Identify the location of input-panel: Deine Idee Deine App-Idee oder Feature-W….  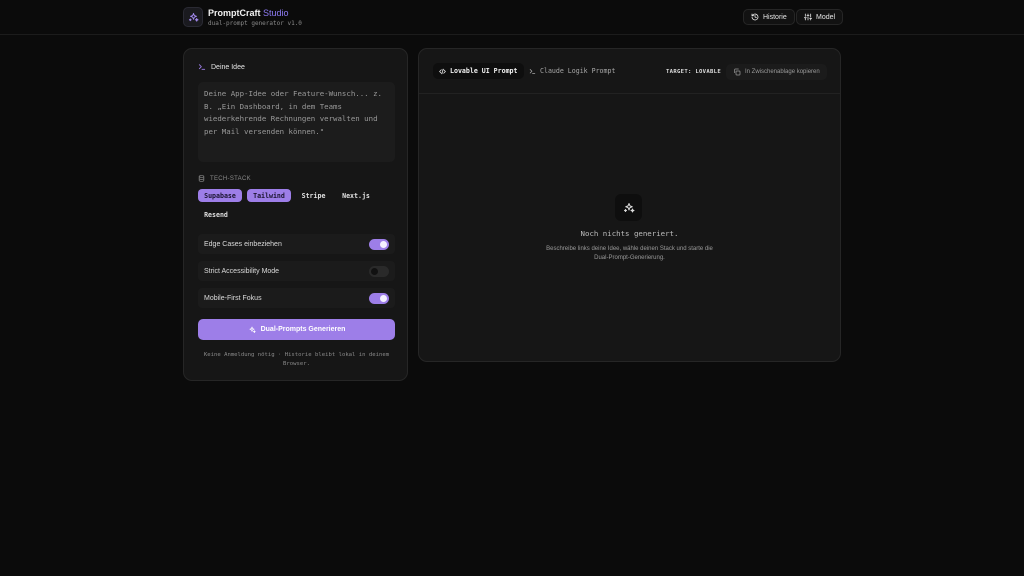
(295, 214).